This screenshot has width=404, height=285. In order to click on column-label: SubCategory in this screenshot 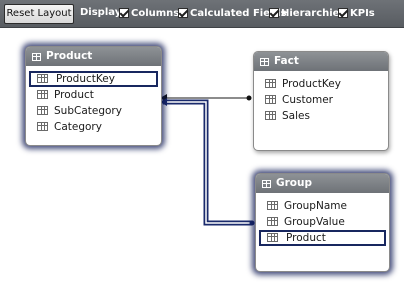, I will do `click(88, 111)`.